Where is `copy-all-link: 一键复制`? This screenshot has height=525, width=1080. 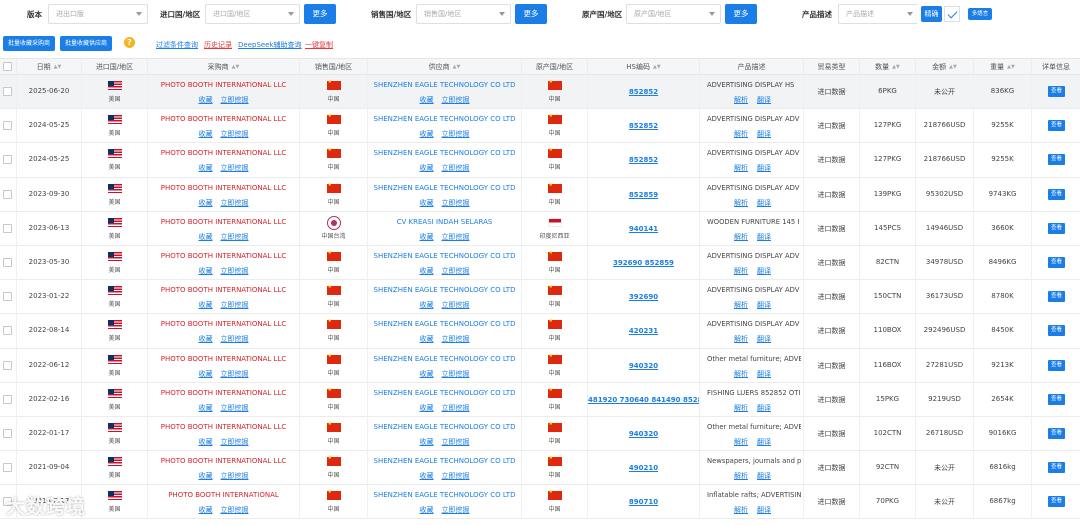 copy-all-link: 一键复制 is located at coordinates (319, 45).